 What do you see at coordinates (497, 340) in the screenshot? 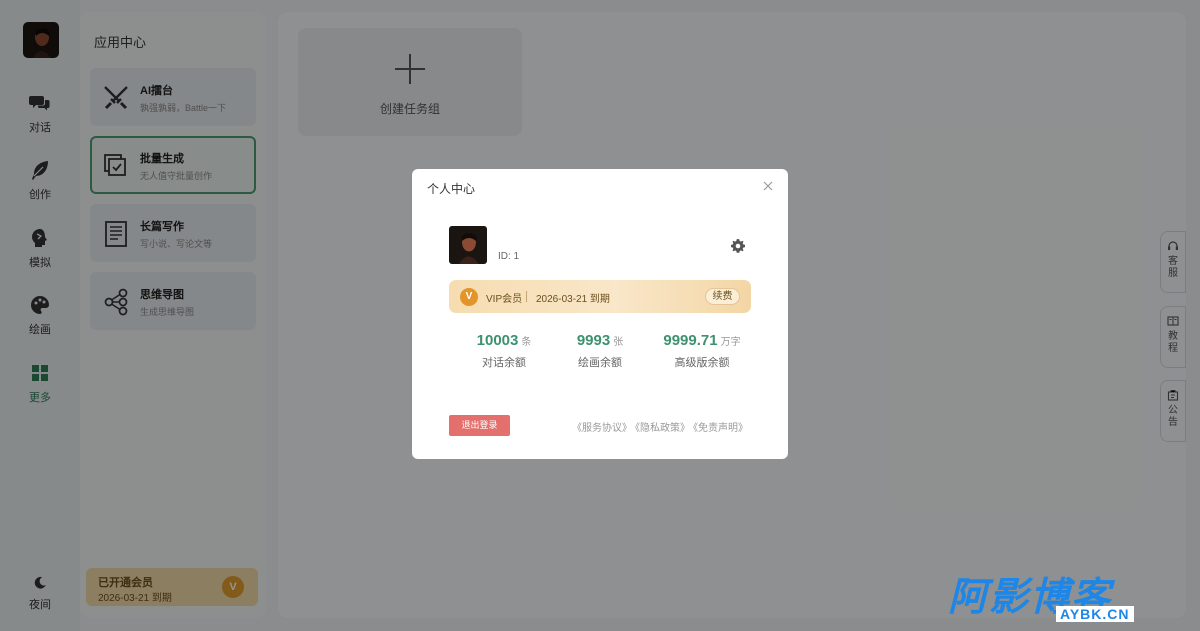
I see `stat-value: 10003` at bounding box center [497, 340].